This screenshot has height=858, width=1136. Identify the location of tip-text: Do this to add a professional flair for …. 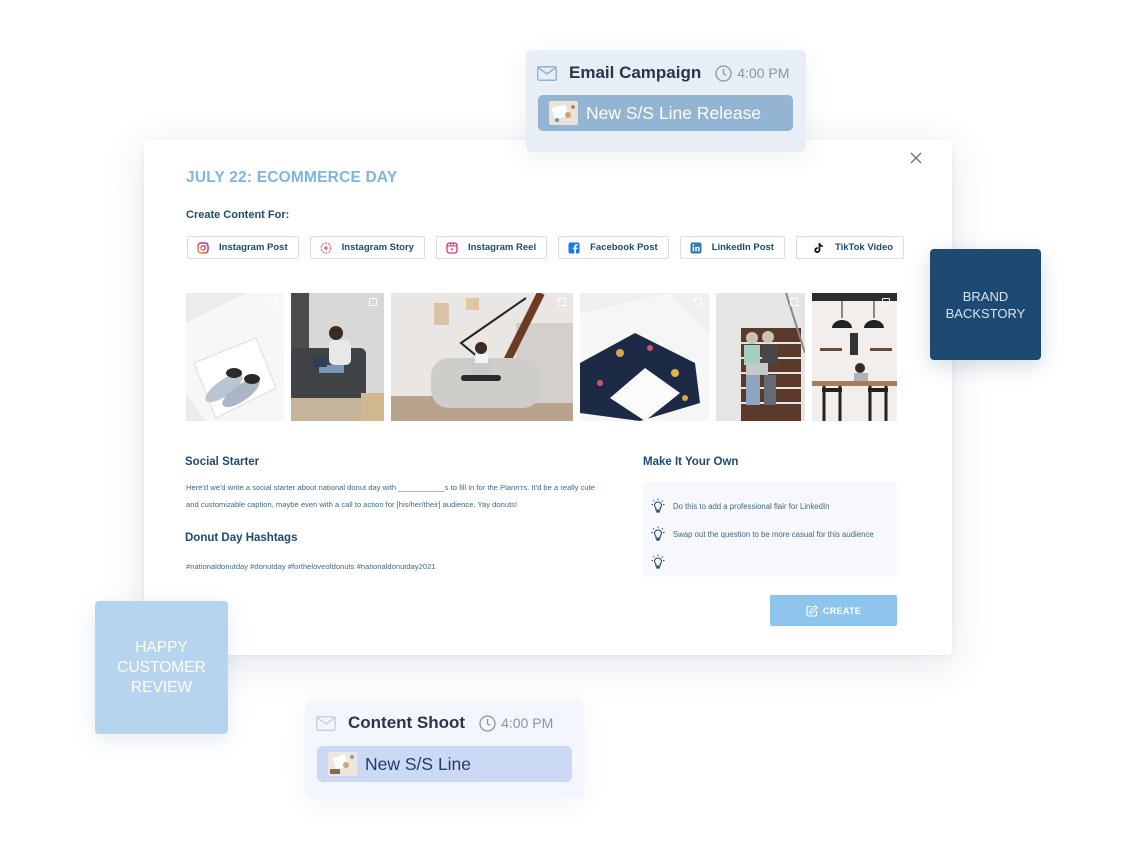
(751, 506).